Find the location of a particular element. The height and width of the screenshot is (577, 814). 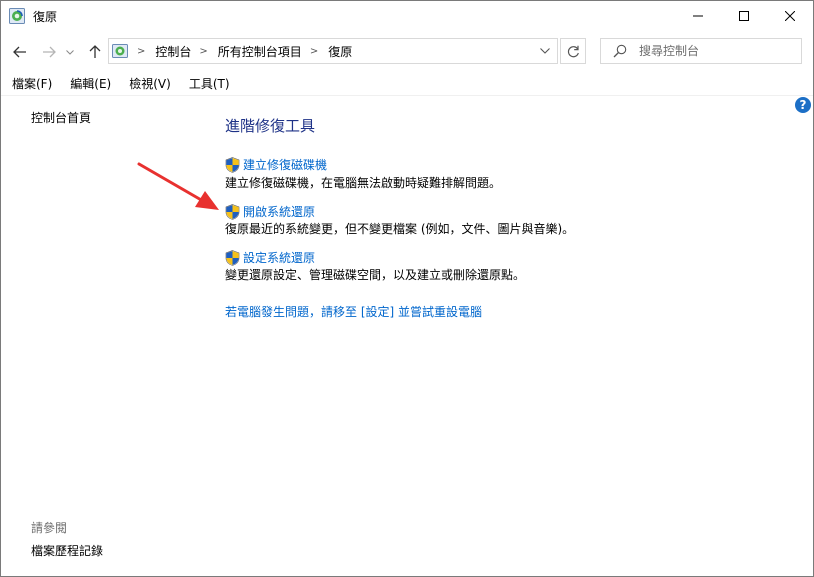

maximize-icon is located at coordinates (744, 16).